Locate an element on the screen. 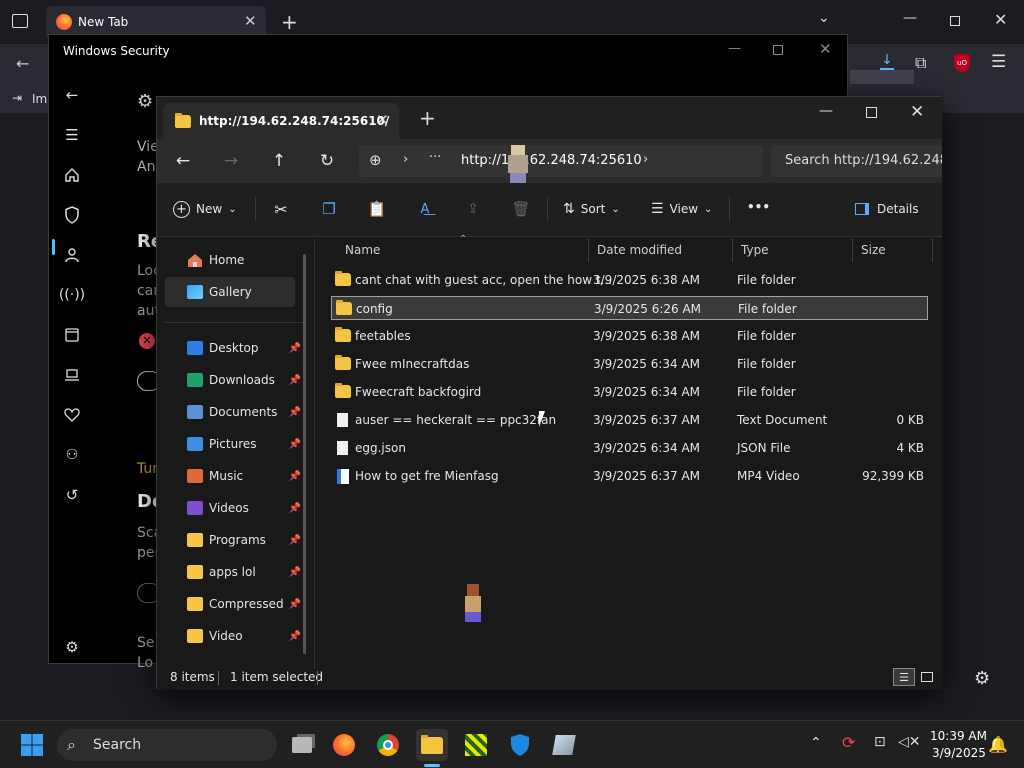 This screenshot has width=1024, height=768. nav-item-pinned: Compressed 📌 is located at coordinates (233, 604).